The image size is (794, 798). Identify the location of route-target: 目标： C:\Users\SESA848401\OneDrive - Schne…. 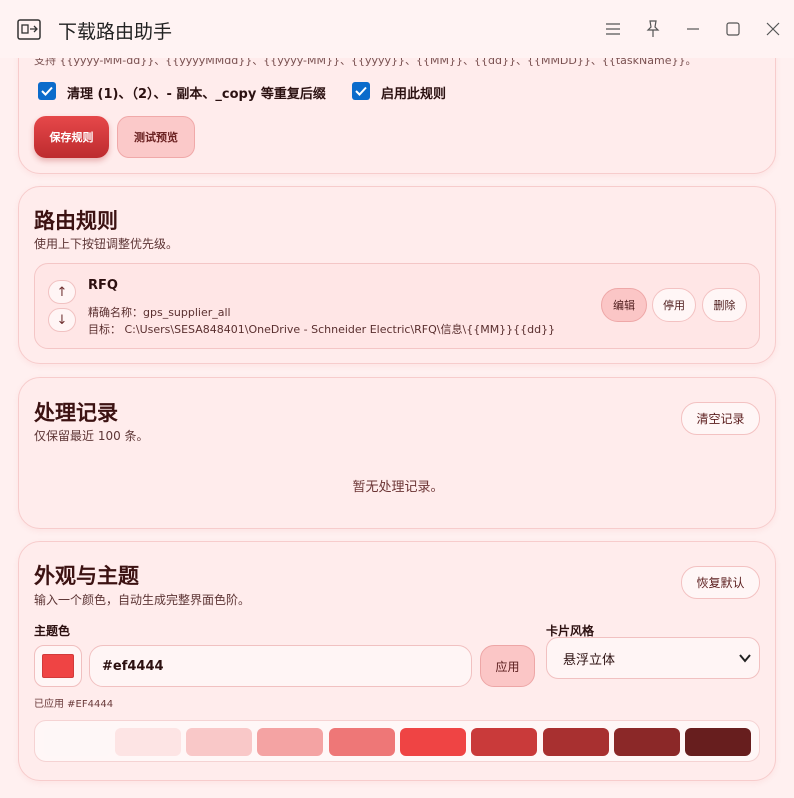
(322, 329).